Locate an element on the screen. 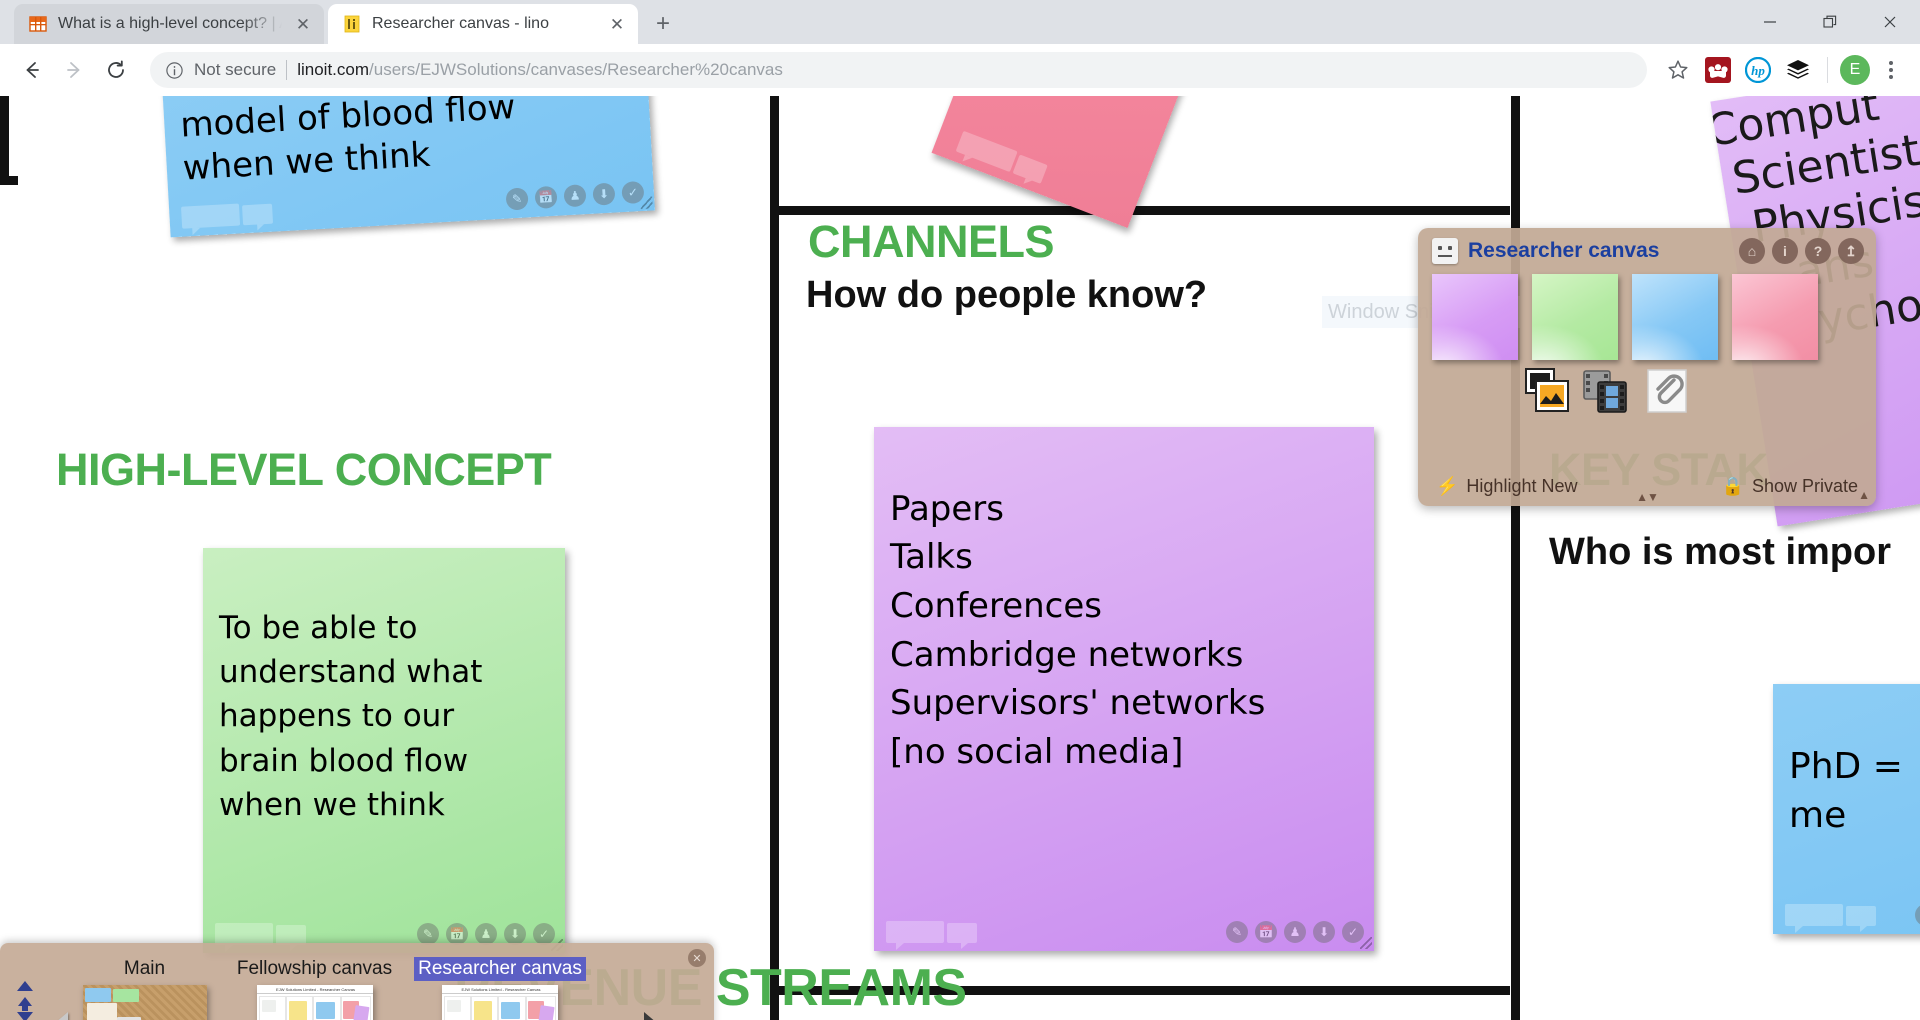 Image resolution: width=1920 pixels, height=1020 pixels. lock-icon: 🔒 is located at coordinates (1732, 485).